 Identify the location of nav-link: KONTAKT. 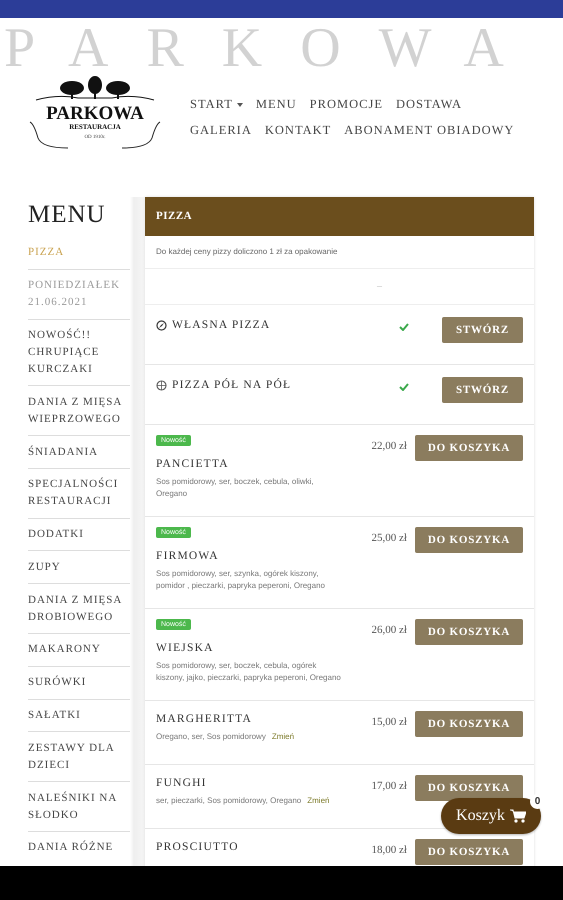
(298, 130).